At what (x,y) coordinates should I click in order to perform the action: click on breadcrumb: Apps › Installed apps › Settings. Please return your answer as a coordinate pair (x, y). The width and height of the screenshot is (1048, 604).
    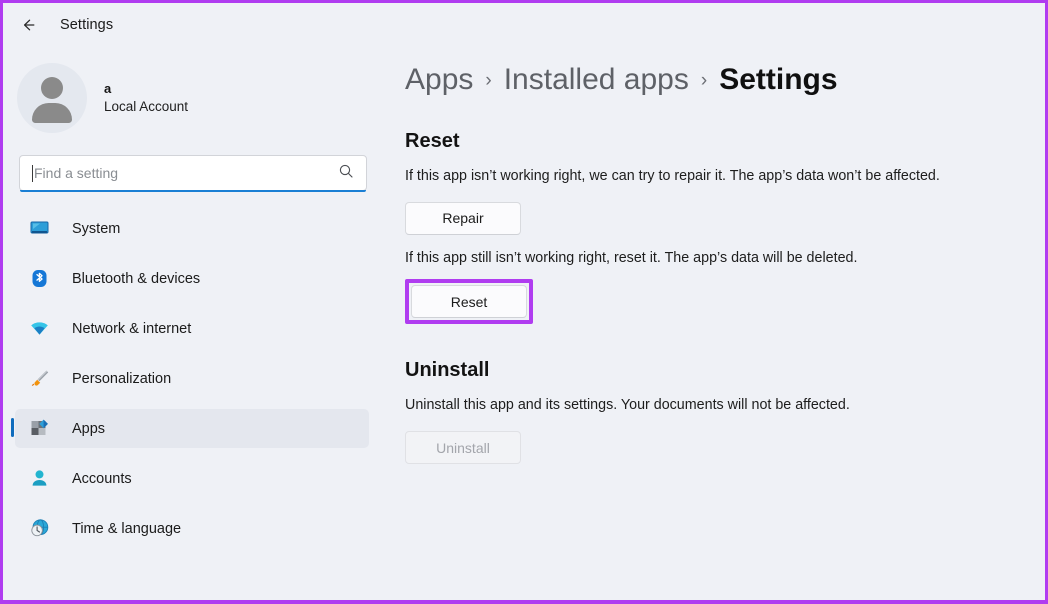
    Looking at the image, I should click on (725, 85).